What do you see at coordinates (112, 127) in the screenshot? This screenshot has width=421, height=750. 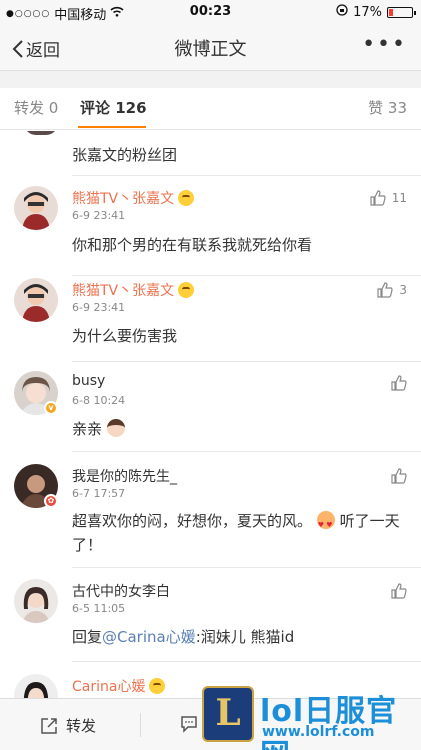 I see `active-tab-indicator` at bounding box center [112, 127].